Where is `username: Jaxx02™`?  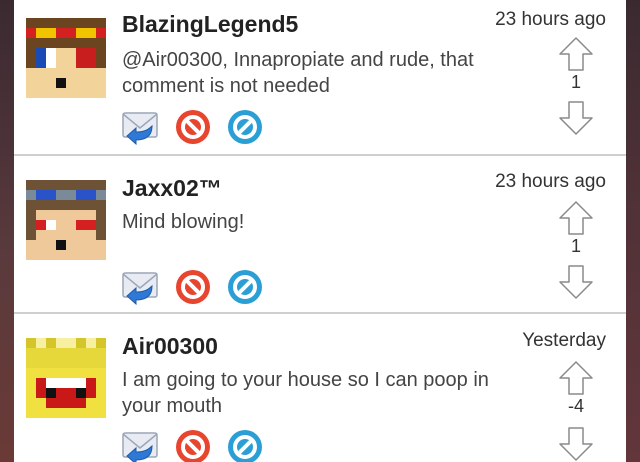
username: Jaxx02™ is located at coordinates (172, 188).